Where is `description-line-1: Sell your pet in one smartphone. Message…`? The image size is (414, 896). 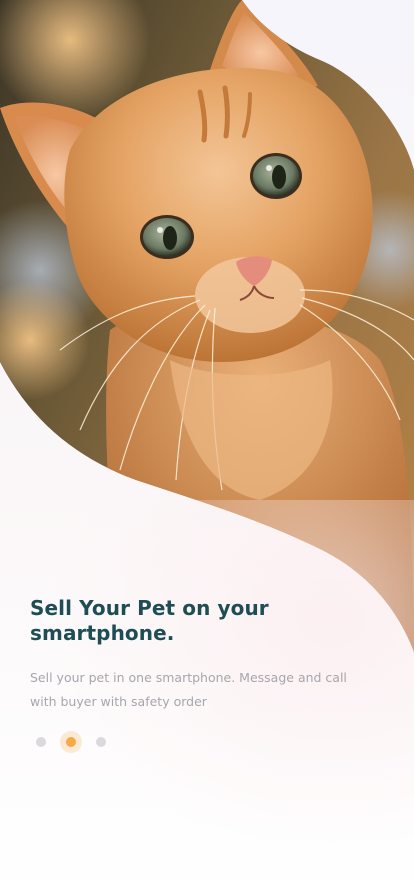 description-line-1: Sell your pet in one smartphone. Message… is located at coordinates (188, 677).